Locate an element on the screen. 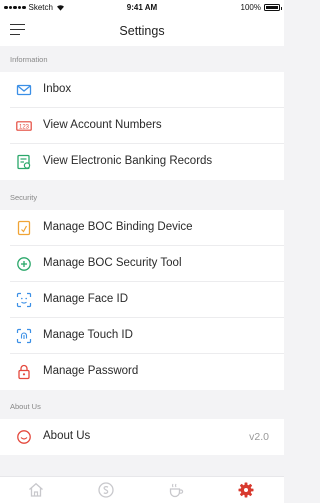  records-icon is located at coordinates (24, 162).